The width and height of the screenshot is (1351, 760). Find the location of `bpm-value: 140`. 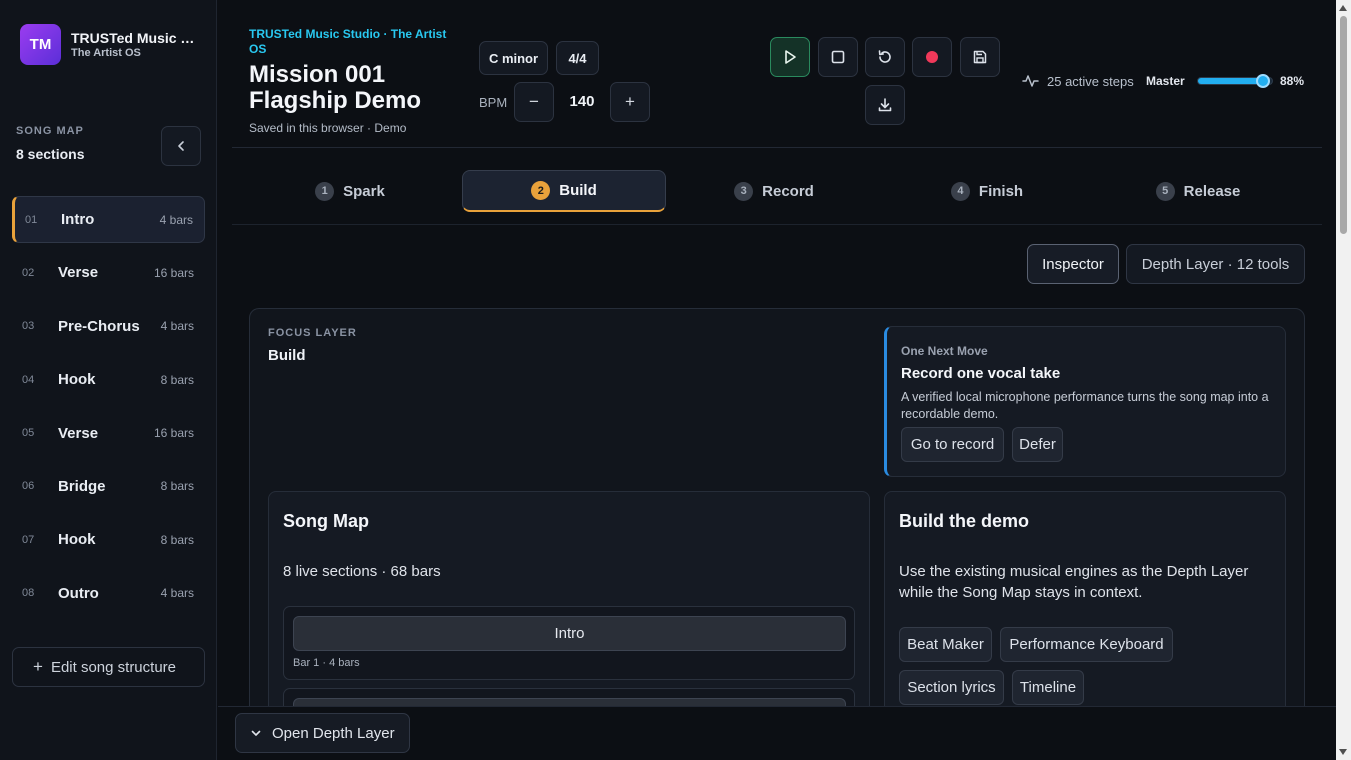

bpm-value: 140 is located at coordinates (582, 101).